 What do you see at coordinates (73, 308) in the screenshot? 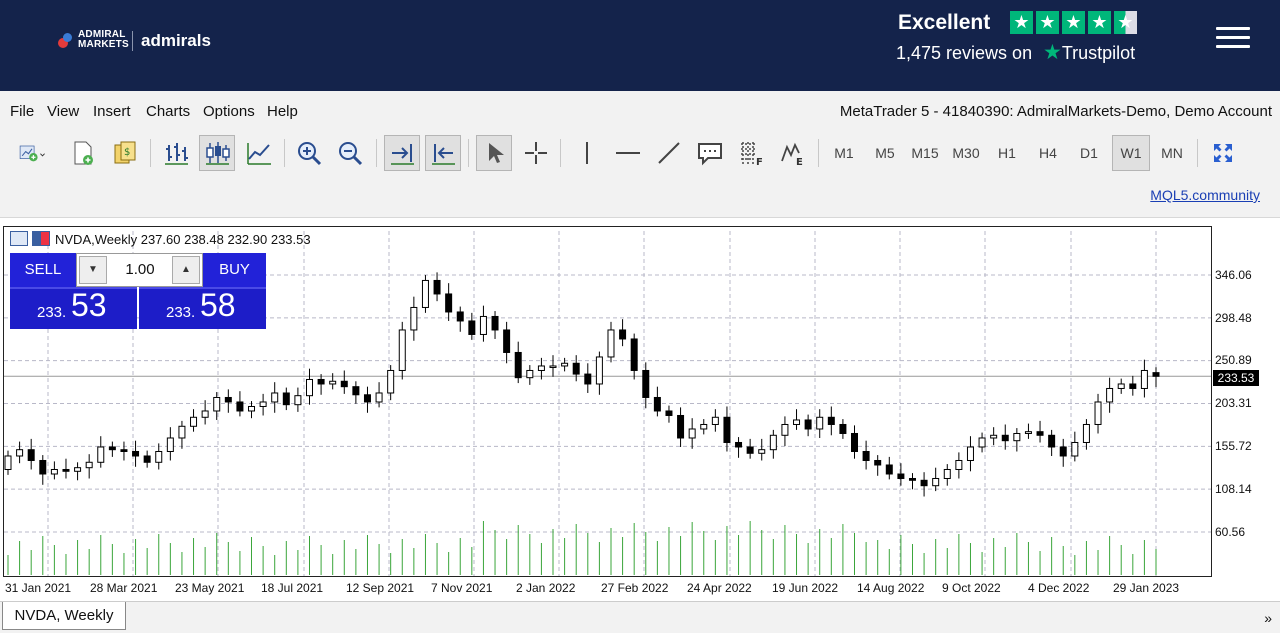
I see `sell-price: 233. 53` at bounding box center [73, 308].